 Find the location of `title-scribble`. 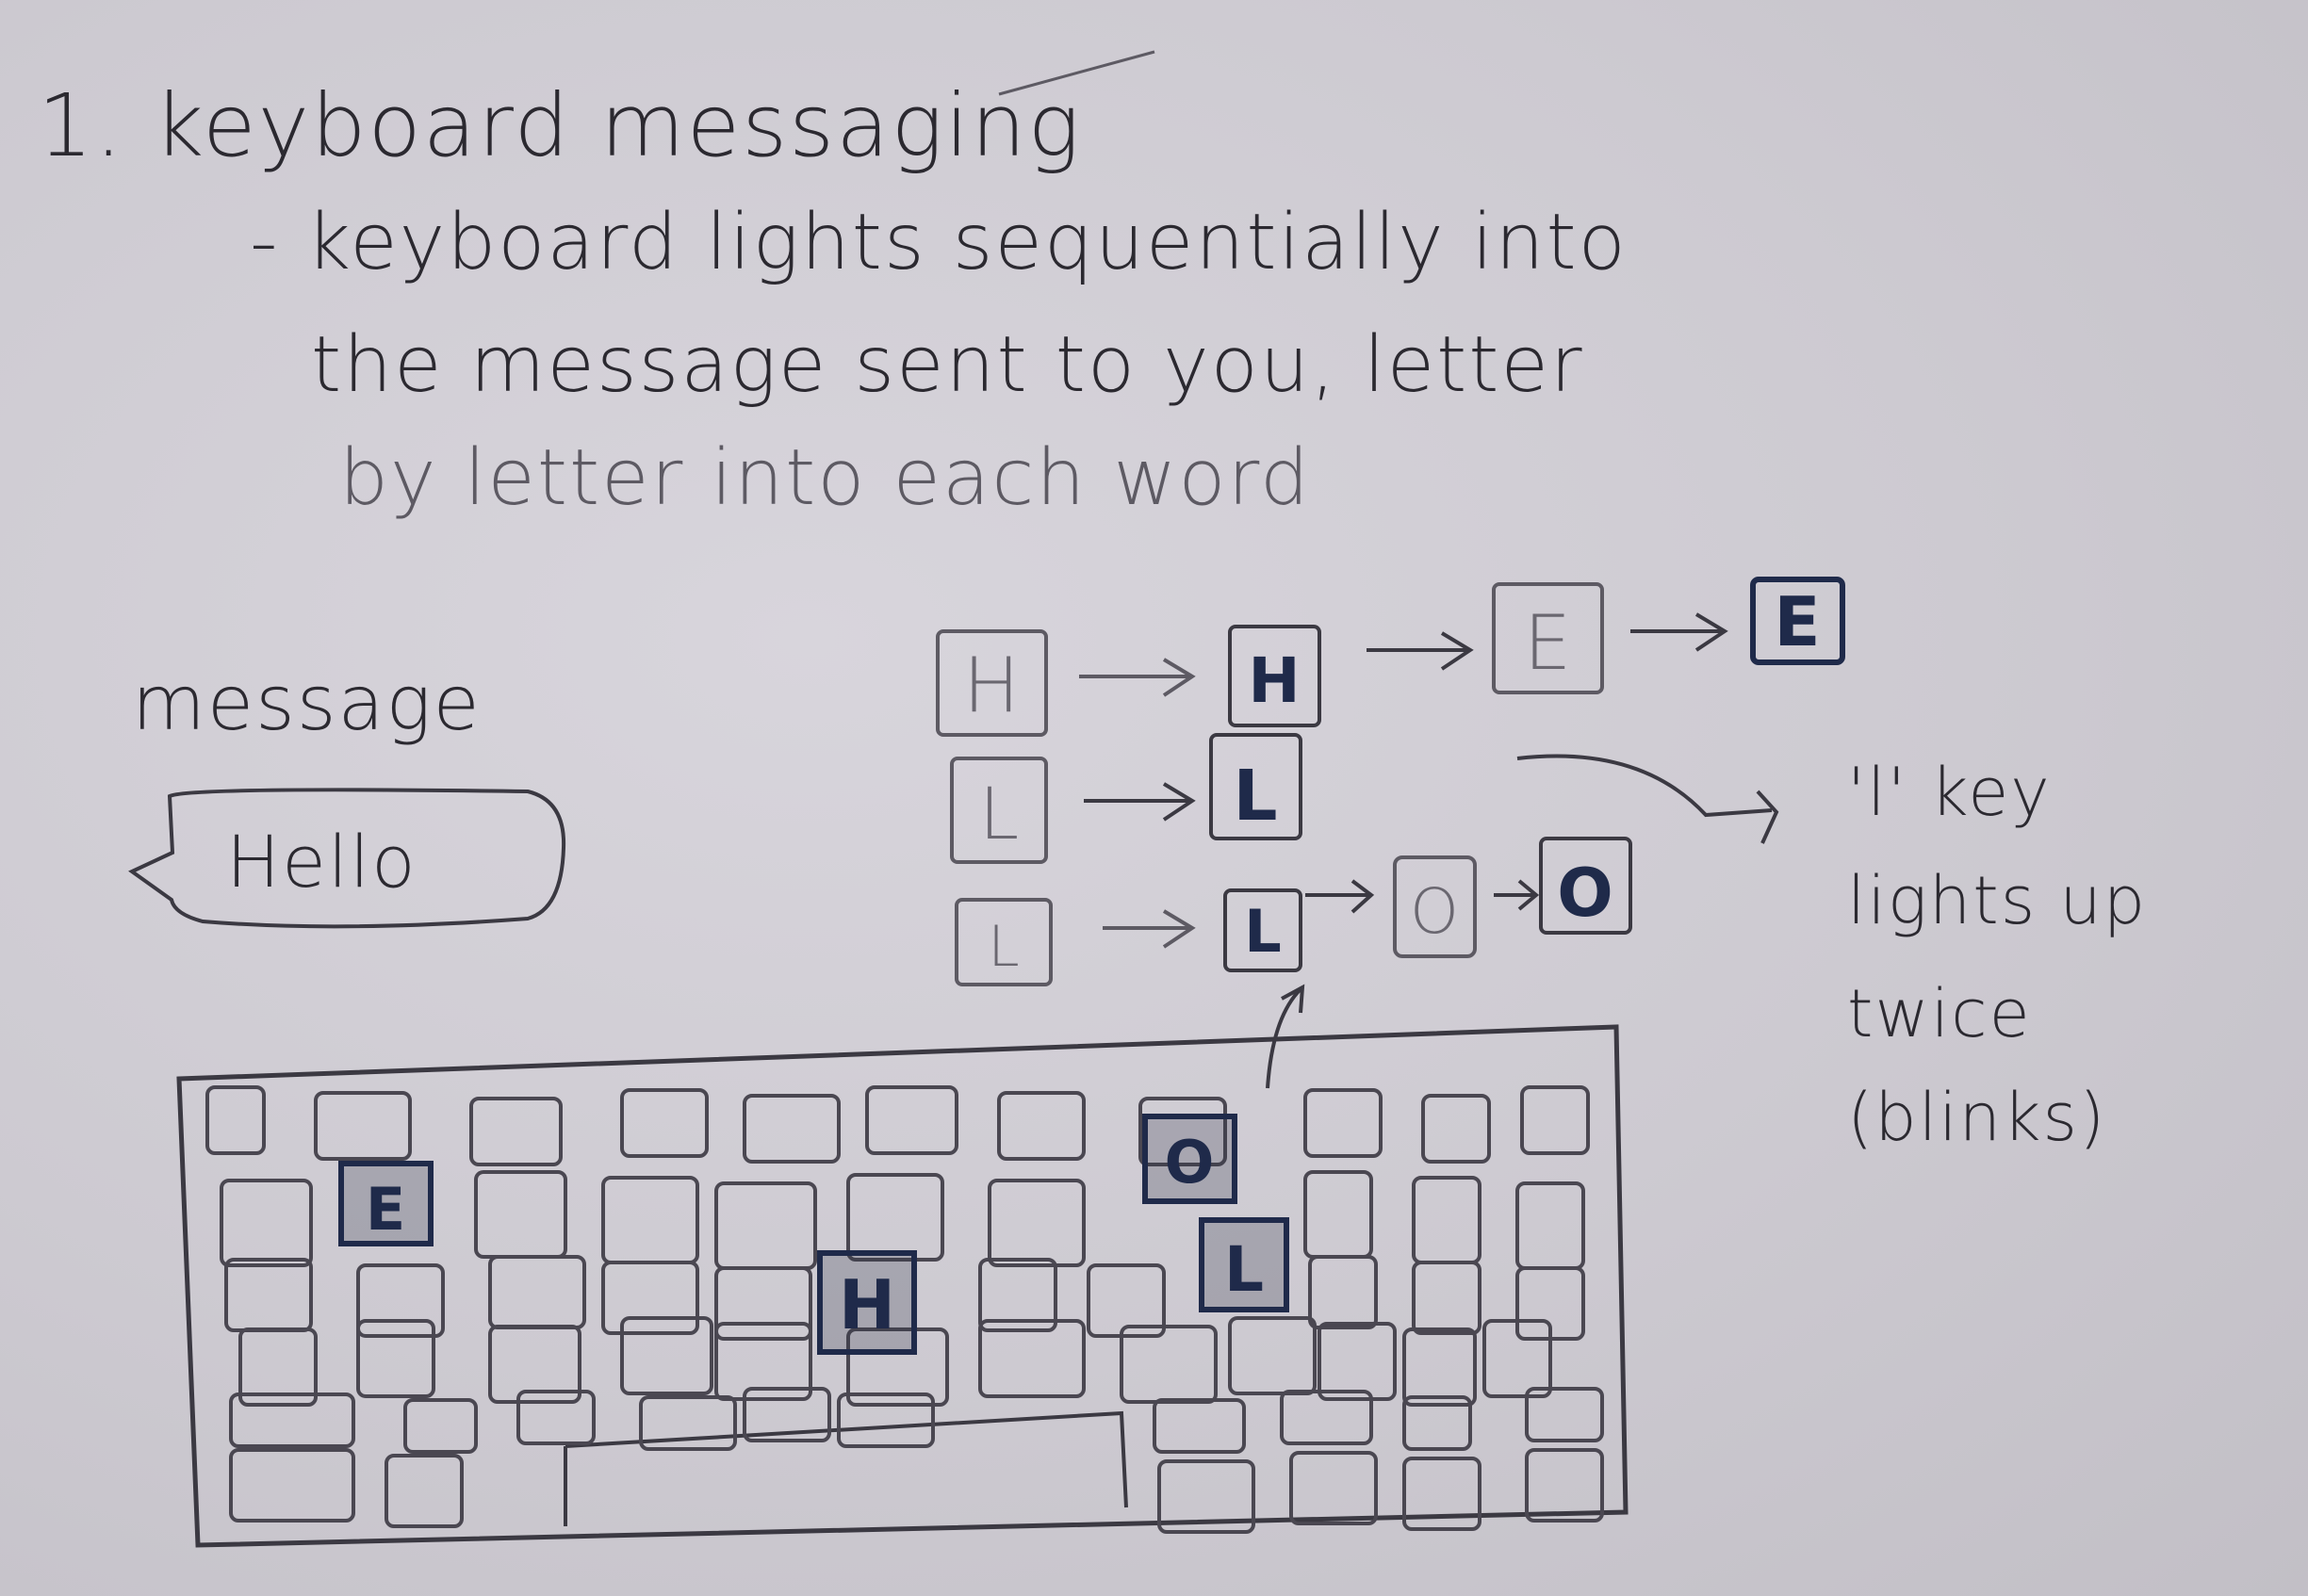

title-scribble is located at coordinates (1077, 73).